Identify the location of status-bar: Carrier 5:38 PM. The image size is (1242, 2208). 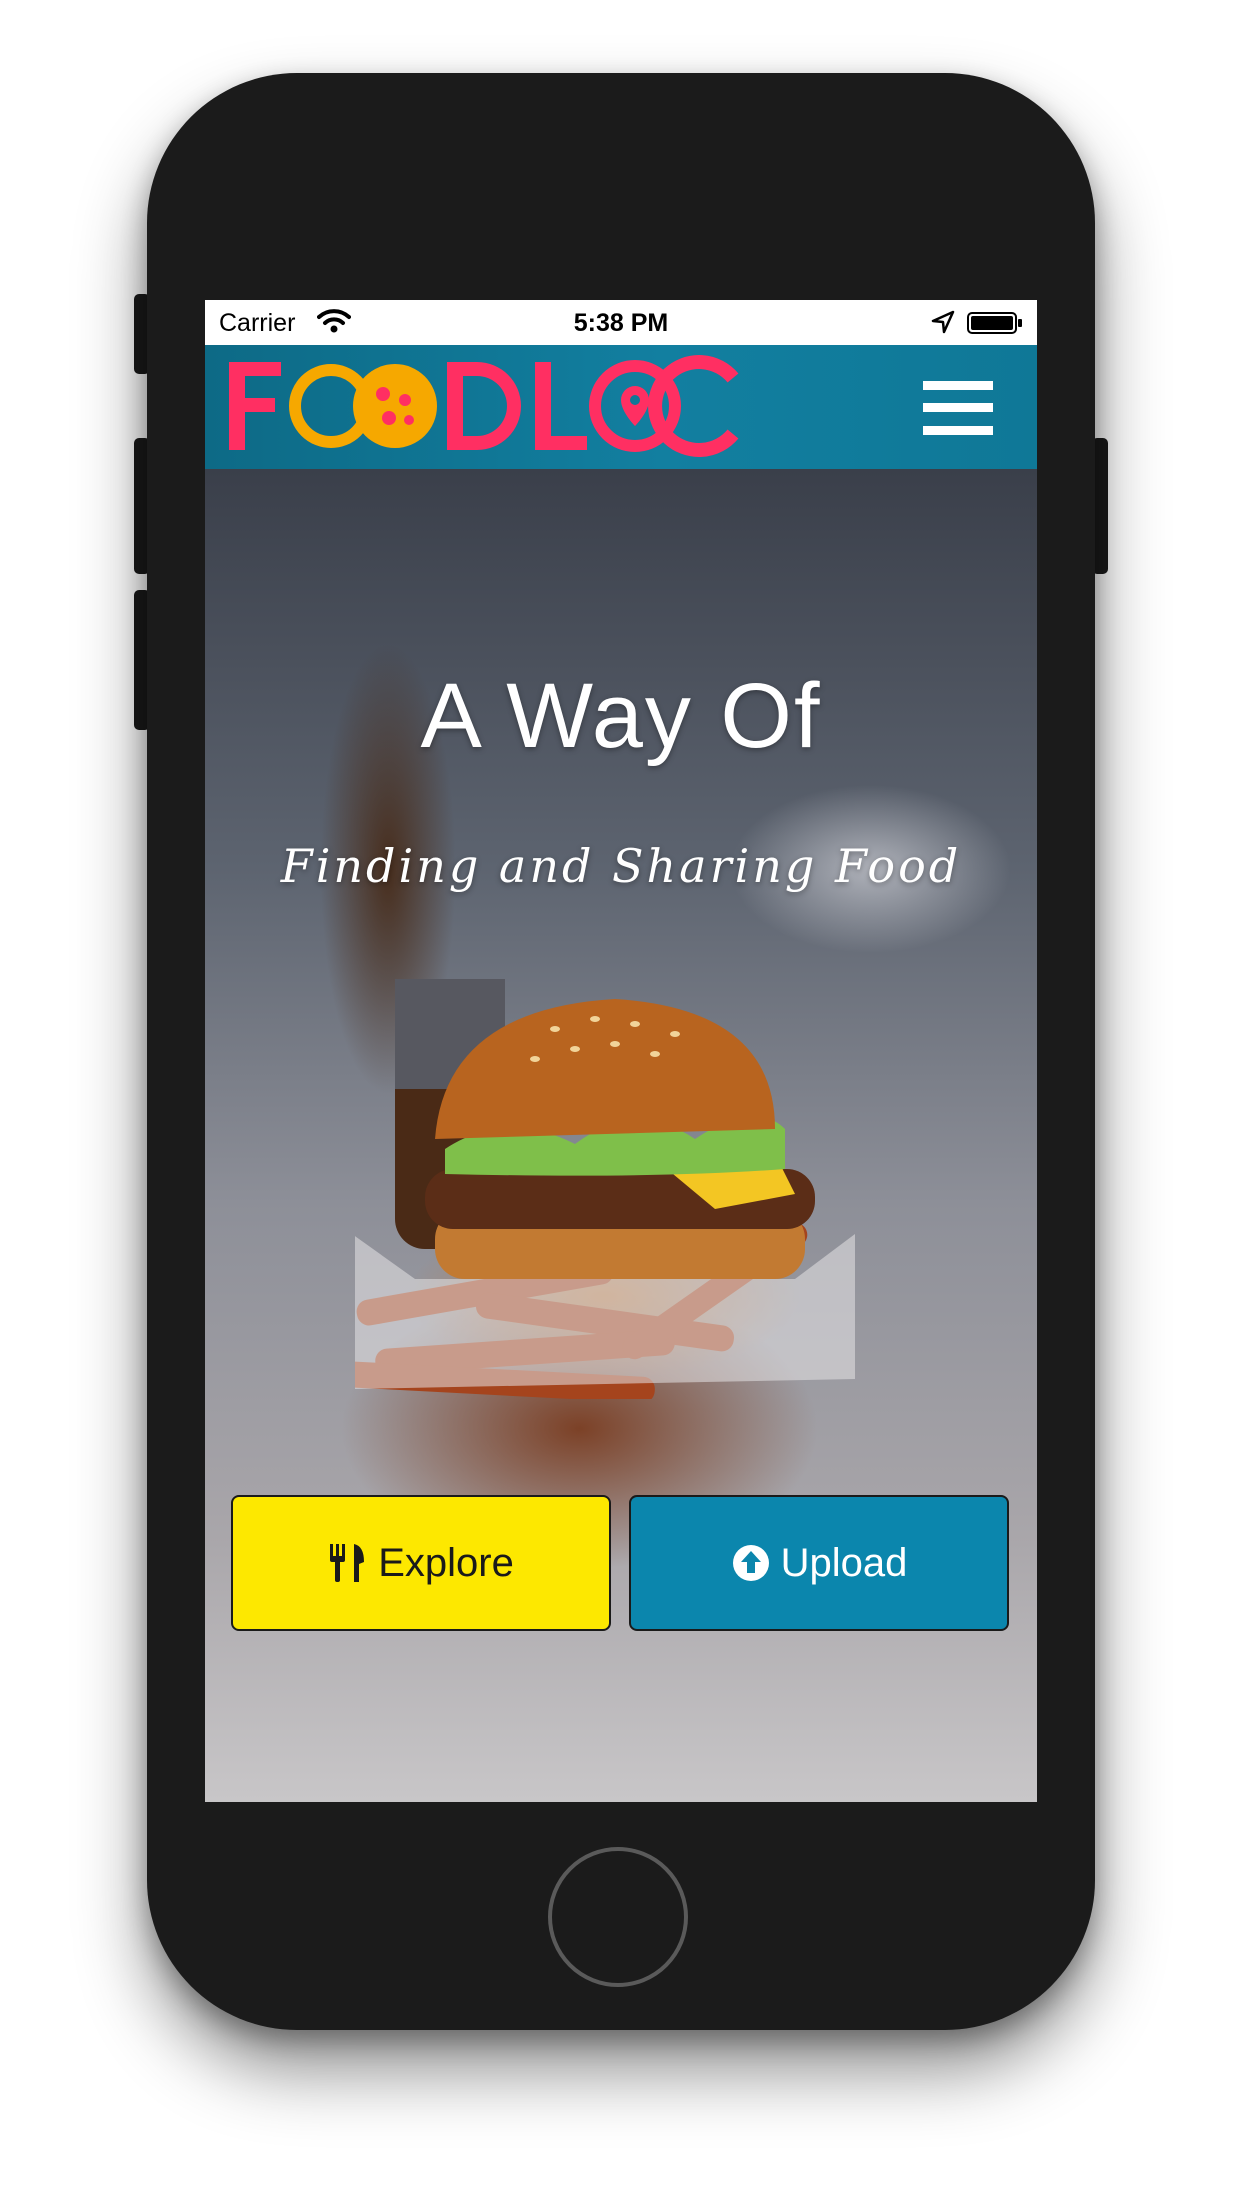
(621, 322).